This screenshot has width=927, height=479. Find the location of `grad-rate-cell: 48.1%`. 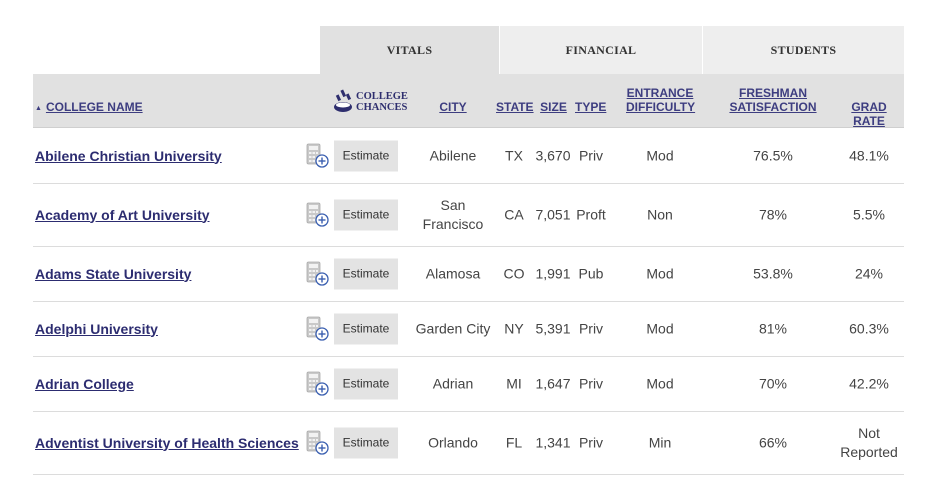

grad-rate-cell: 48.1% is located at coordinates (869, 155).